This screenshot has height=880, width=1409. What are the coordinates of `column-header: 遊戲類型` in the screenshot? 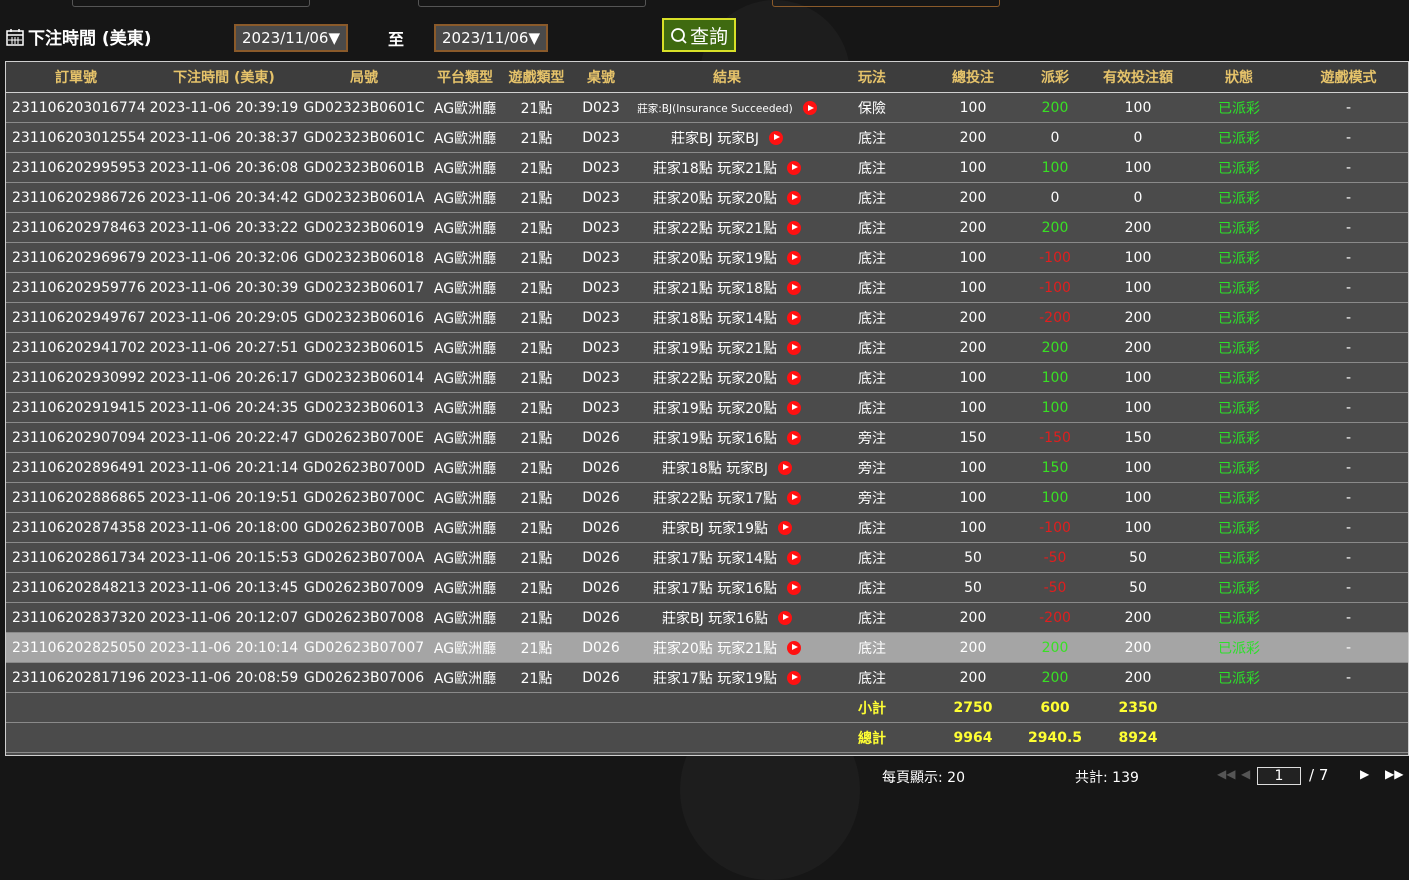 It's located at (536, 77).